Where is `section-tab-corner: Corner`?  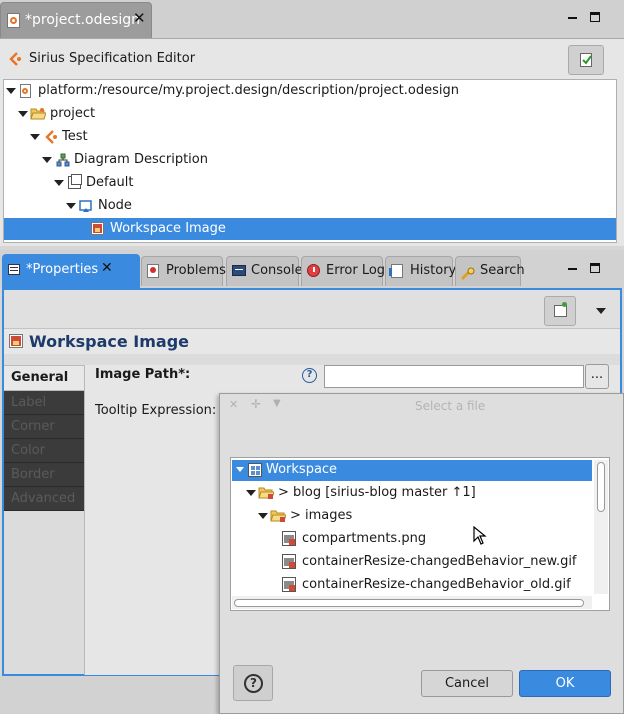
section-tab-corner: Corner is located at coordinates (44, 427).